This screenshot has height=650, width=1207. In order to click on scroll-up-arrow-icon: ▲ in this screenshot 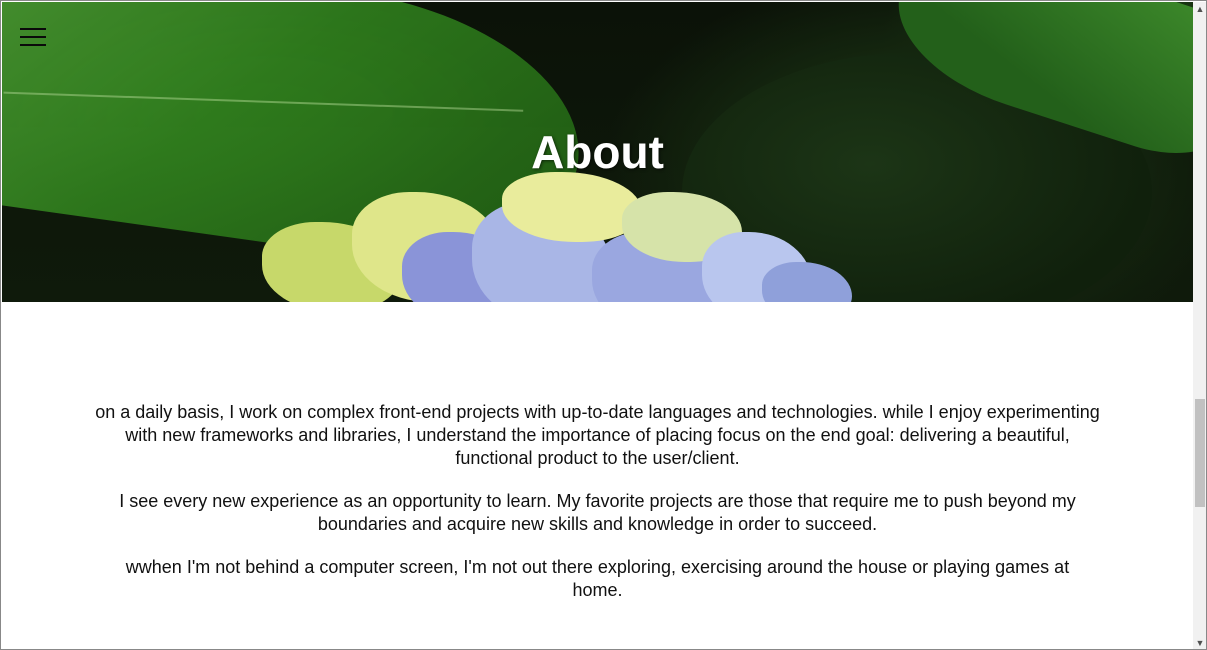, I will do `click(1199, 9)`.